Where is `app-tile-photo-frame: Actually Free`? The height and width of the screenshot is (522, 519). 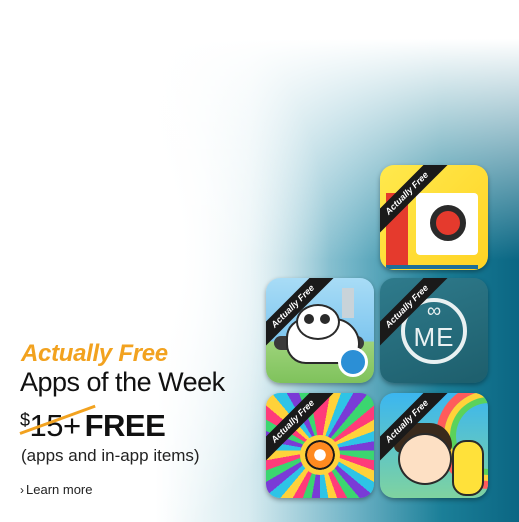
app-tile-photo-frame: Actually Free is located at coordinates (434, 217).